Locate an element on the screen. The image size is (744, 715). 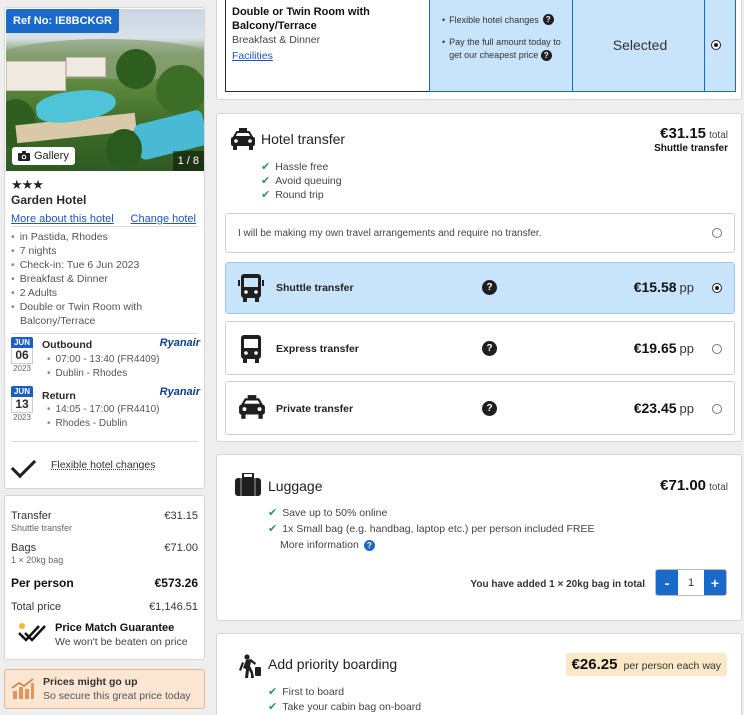
flight-direction: Outbound is located at coordinates (67, 345).